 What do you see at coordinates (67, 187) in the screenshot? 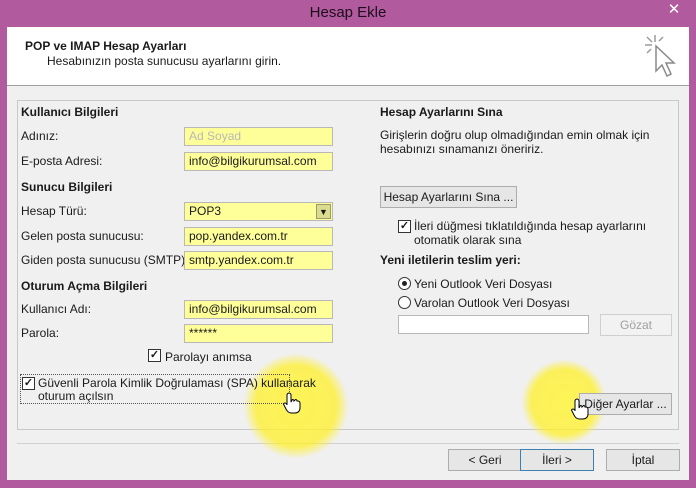
I see `server-info-section-label: Sunucu Bilgileri` at bounding box center [67, 187].